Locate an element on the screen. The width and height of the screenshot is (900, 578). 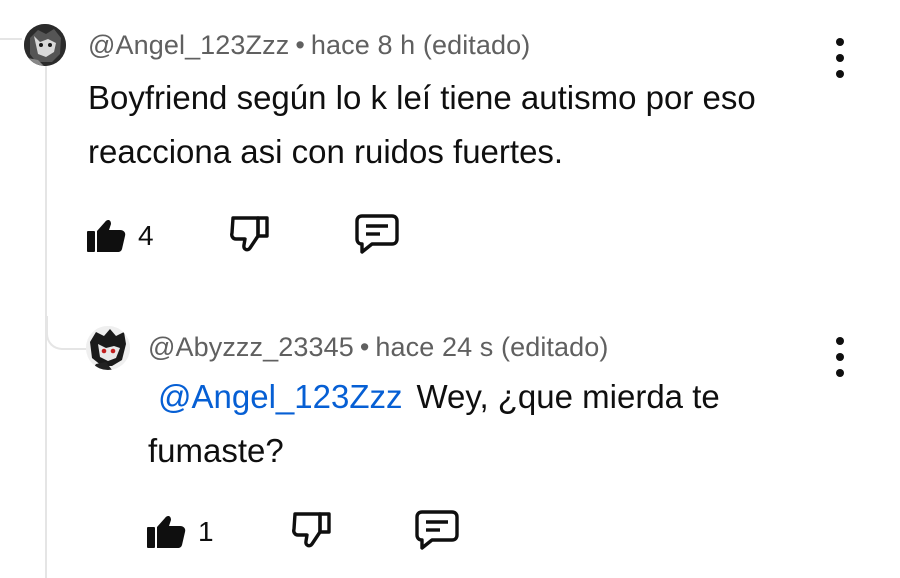
comment-menu-button is located at coordinates (840, 58).